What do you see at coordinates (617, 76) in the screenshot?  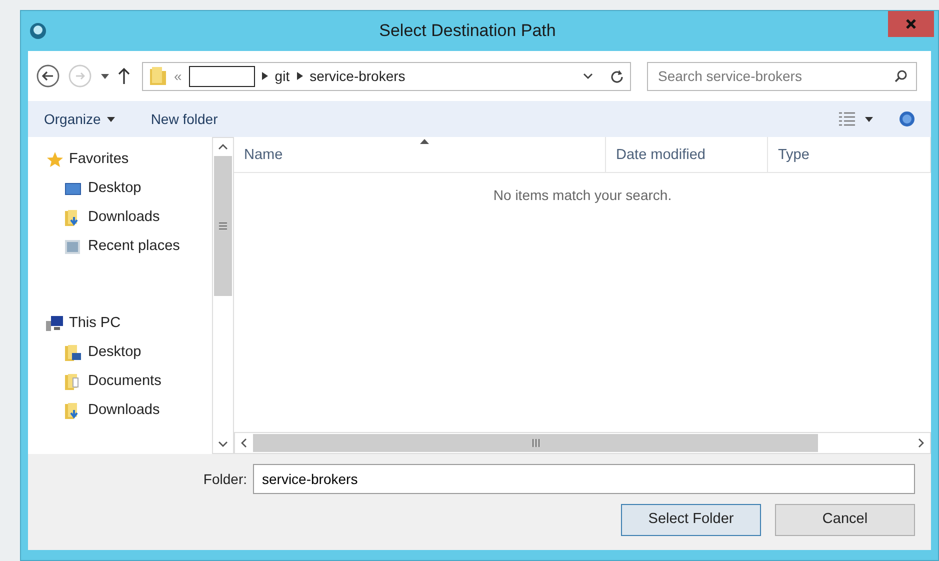 I see `refresh-icon` at bounding box center [617, 76].